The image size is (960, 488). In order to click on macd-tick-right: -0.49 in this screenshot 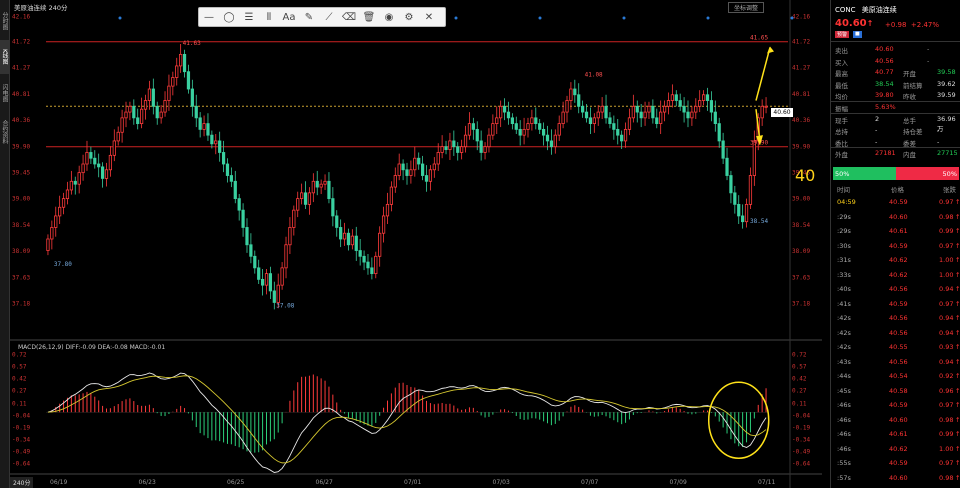, I will do `click(801, 452)`.